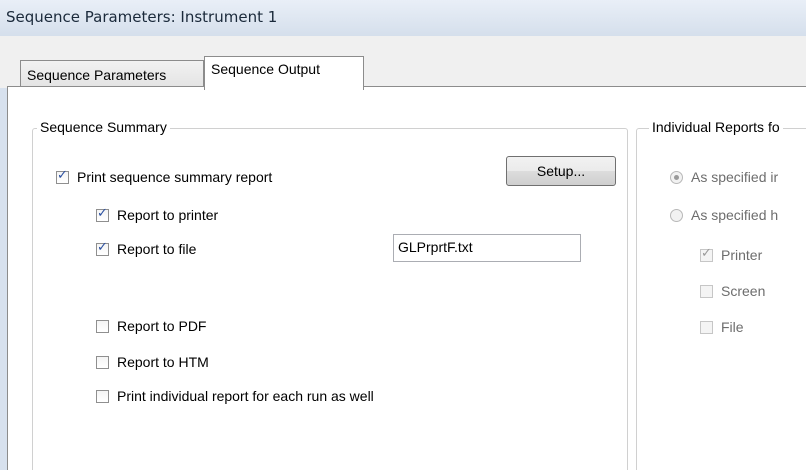 This screenshot has height=470, width=806. I want to click on report-to-pdf-checkbox, so click(102, 326).